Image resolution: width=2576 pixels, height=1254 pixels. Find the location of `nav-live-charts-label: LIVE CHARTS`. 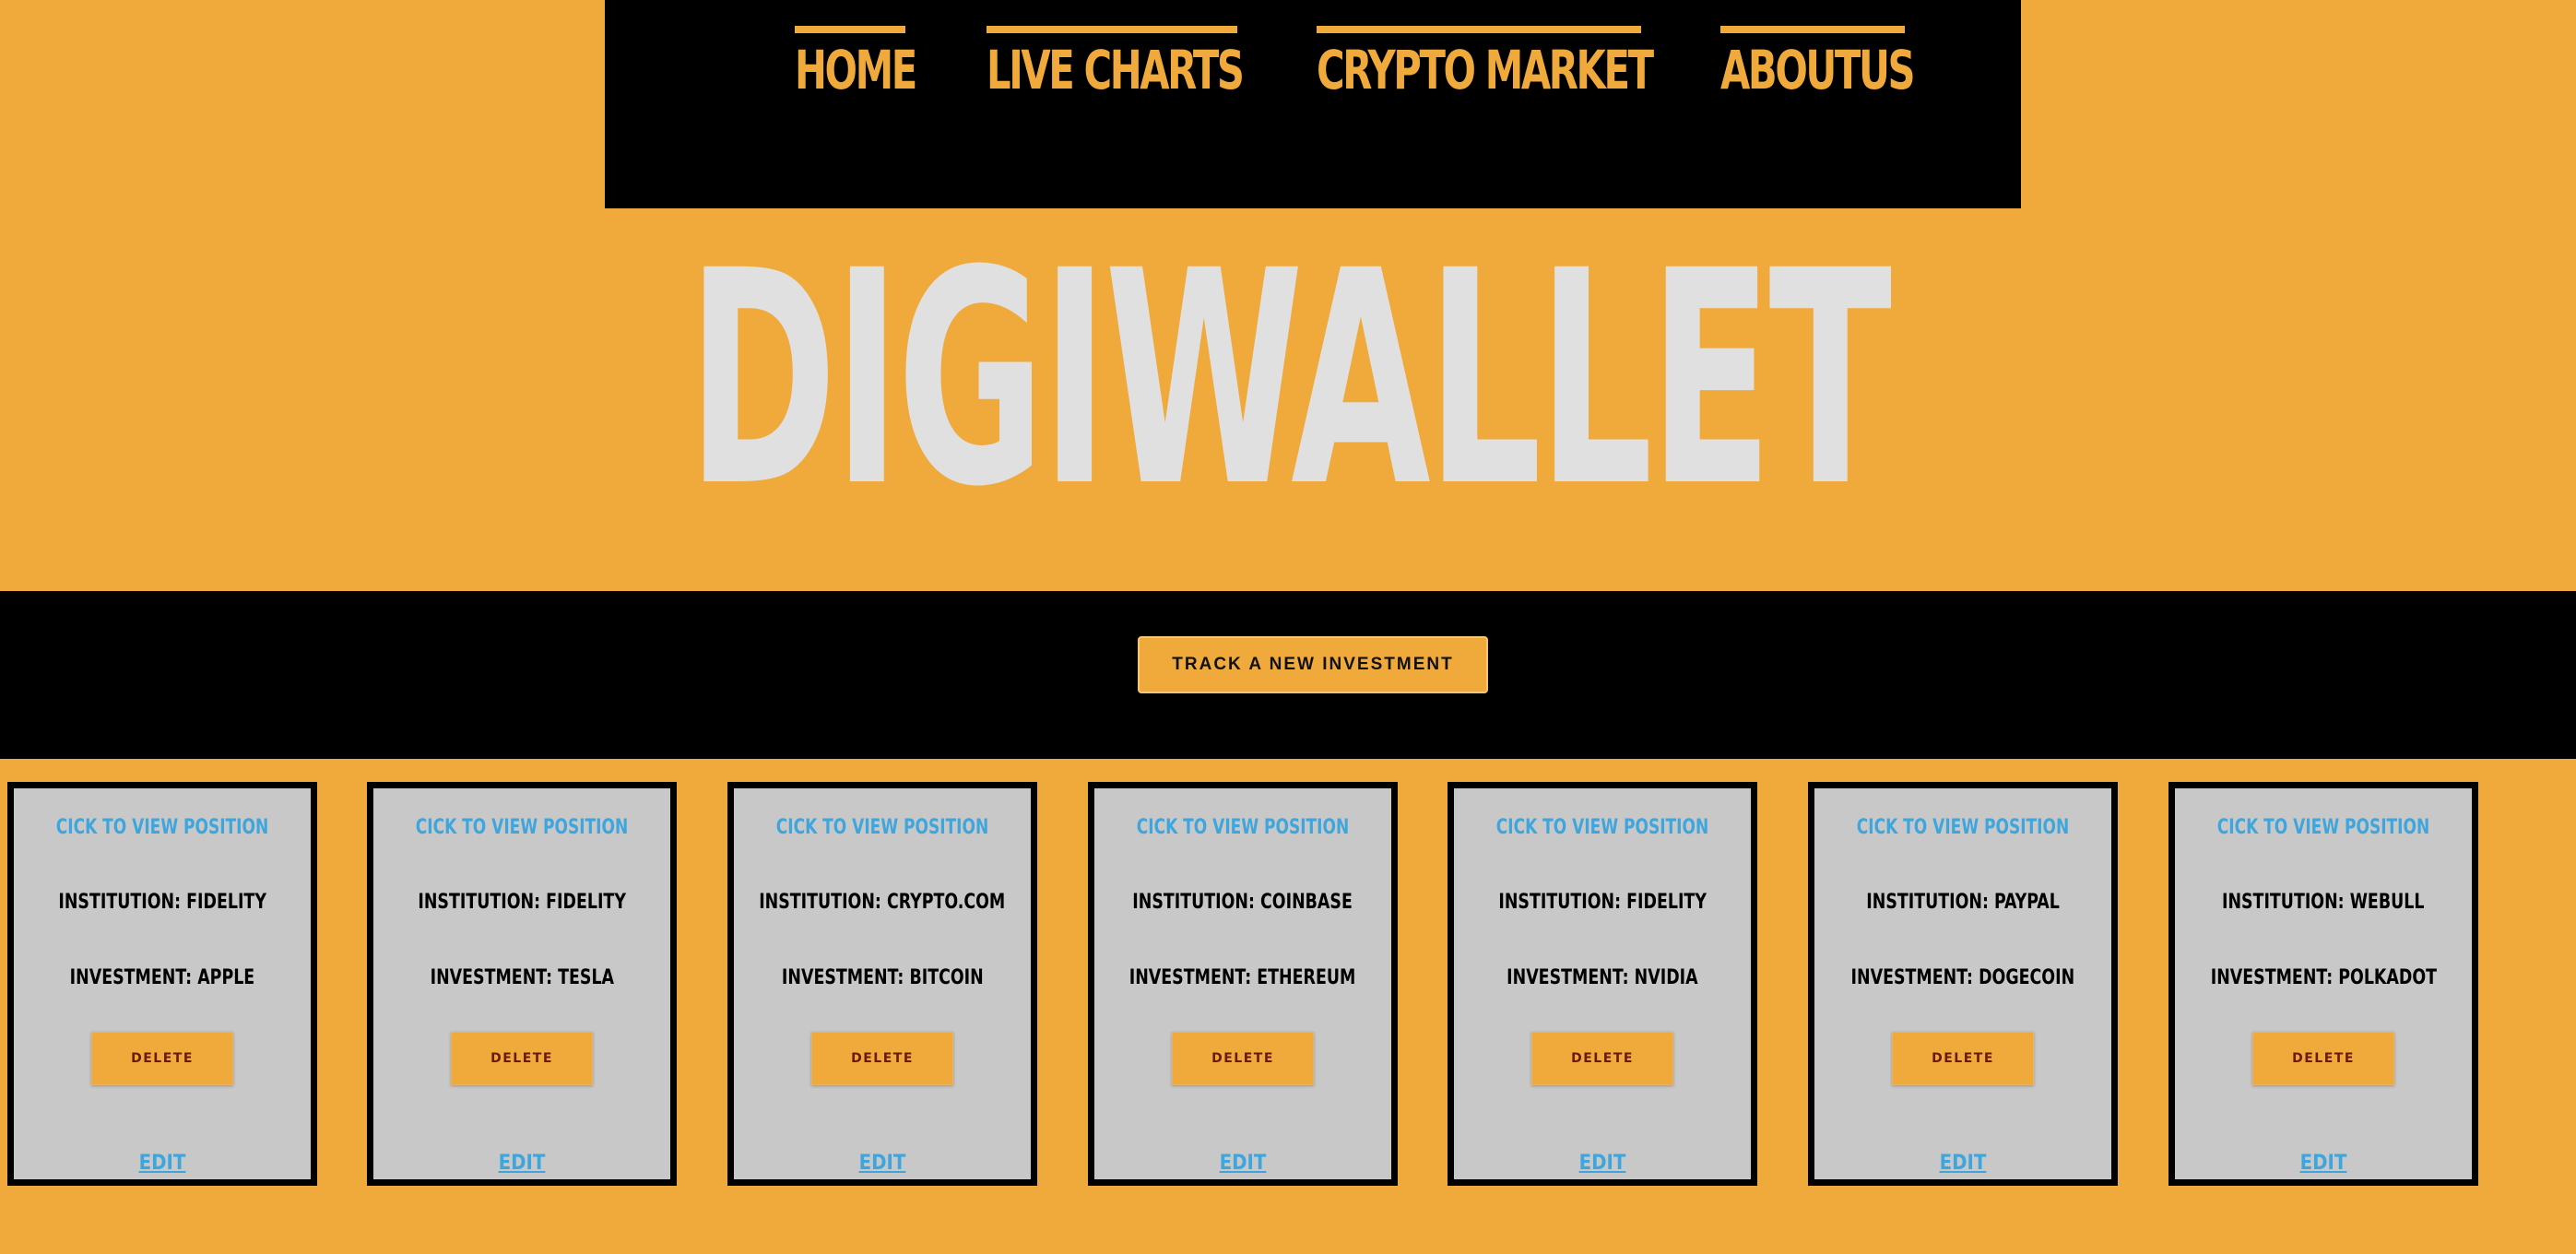

nav-live-charts-label: LIVE CHARTS is located at coordinates (1116, 70).